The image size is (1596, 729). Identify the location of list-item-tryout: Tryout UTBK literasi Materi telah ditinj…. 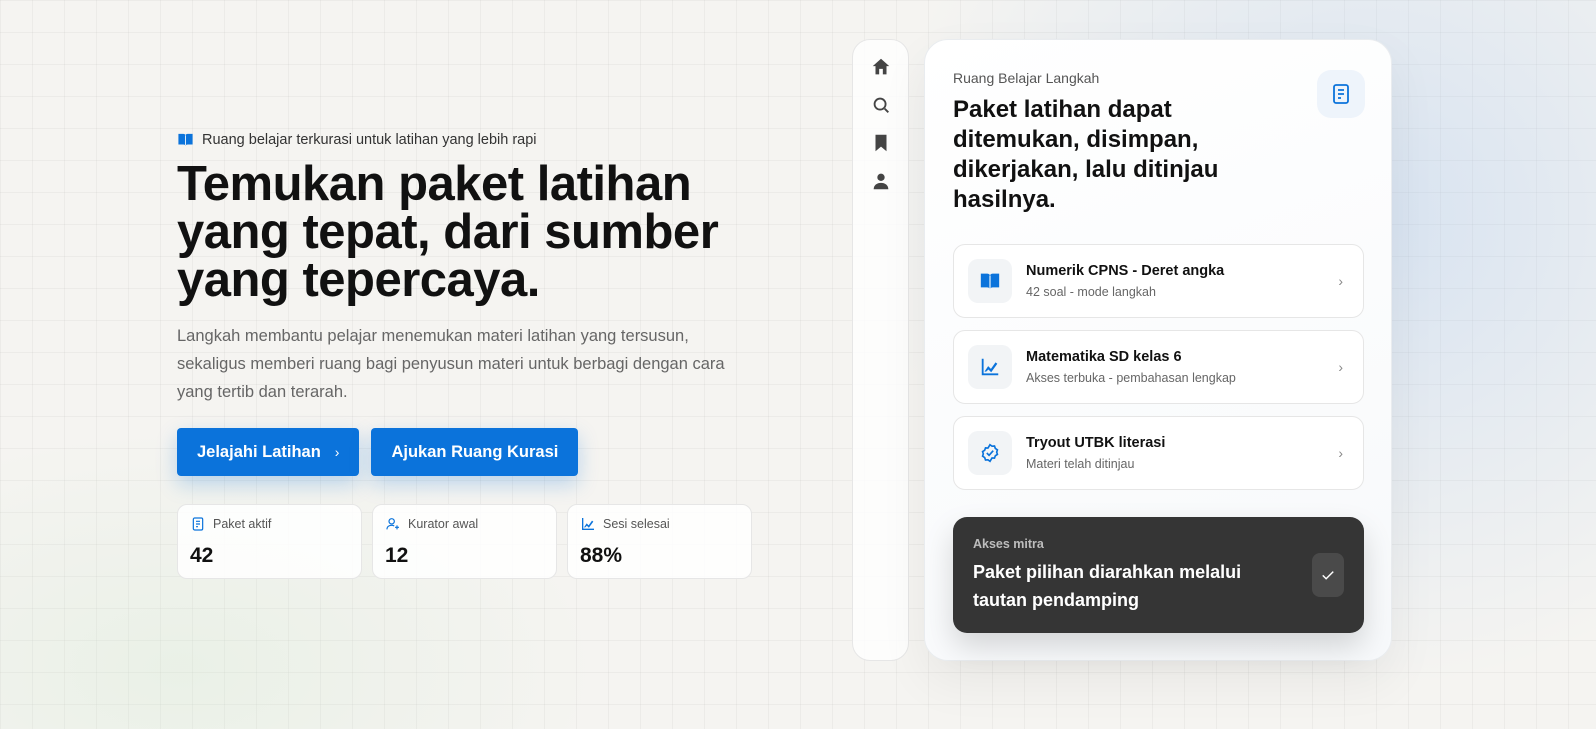
(1158, 453).